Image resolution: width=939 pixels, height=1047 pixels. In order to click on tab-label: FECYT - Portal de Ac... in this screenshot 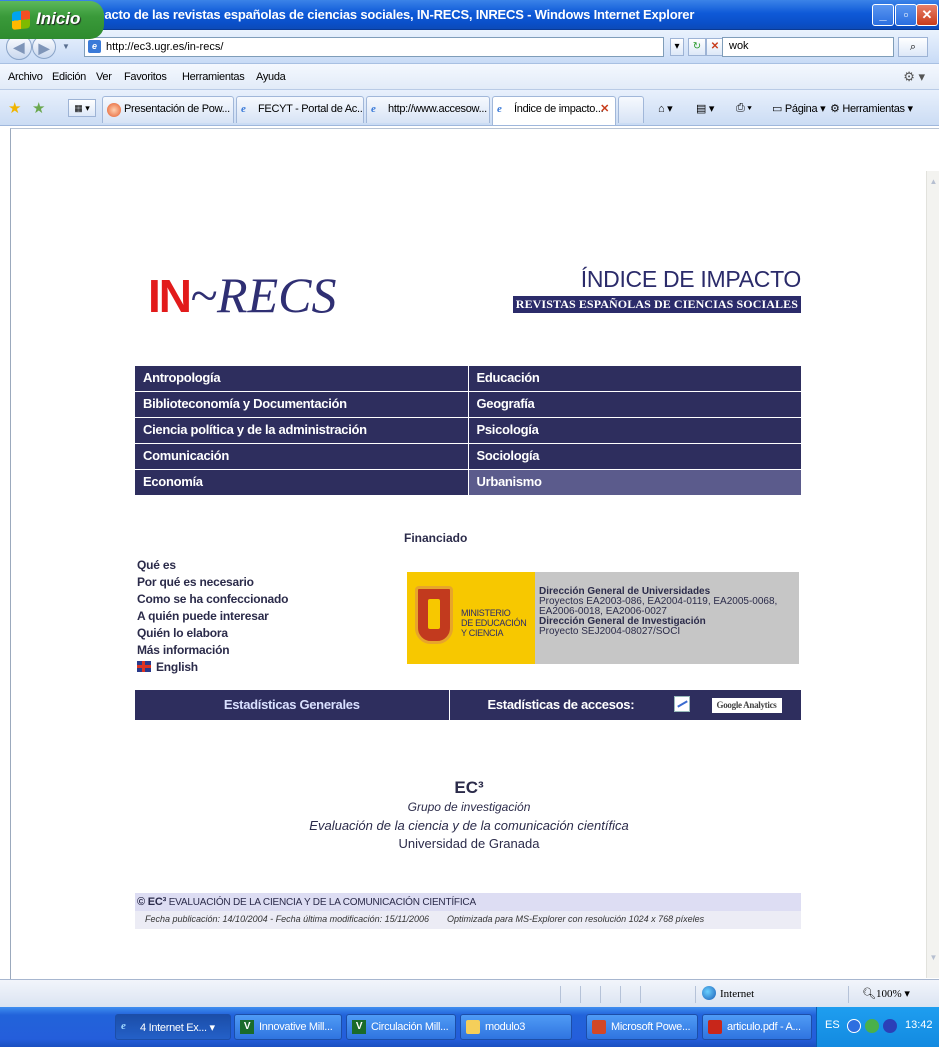, I will do `click(311, 109)`.